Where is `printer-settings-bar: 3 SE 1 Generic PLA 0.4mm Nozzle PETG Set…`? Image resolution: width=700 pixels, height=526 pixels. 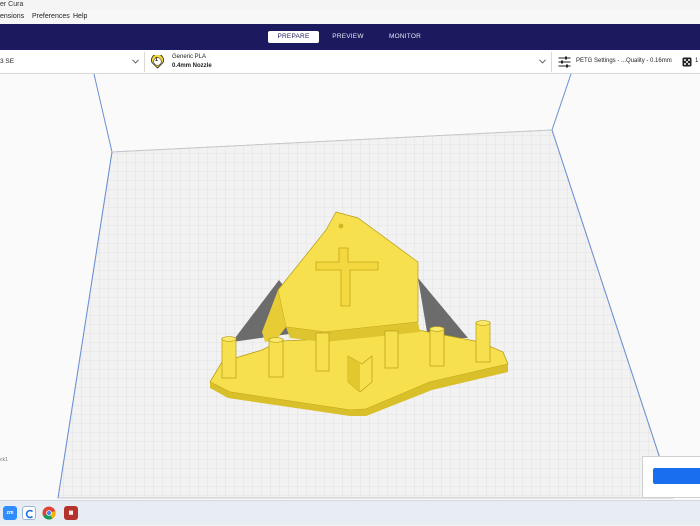
printer-settings-bar: 3 SE 1 Generic PLA 0.4mm Nozzle PETG Set… is located at coordinates (350, 62).